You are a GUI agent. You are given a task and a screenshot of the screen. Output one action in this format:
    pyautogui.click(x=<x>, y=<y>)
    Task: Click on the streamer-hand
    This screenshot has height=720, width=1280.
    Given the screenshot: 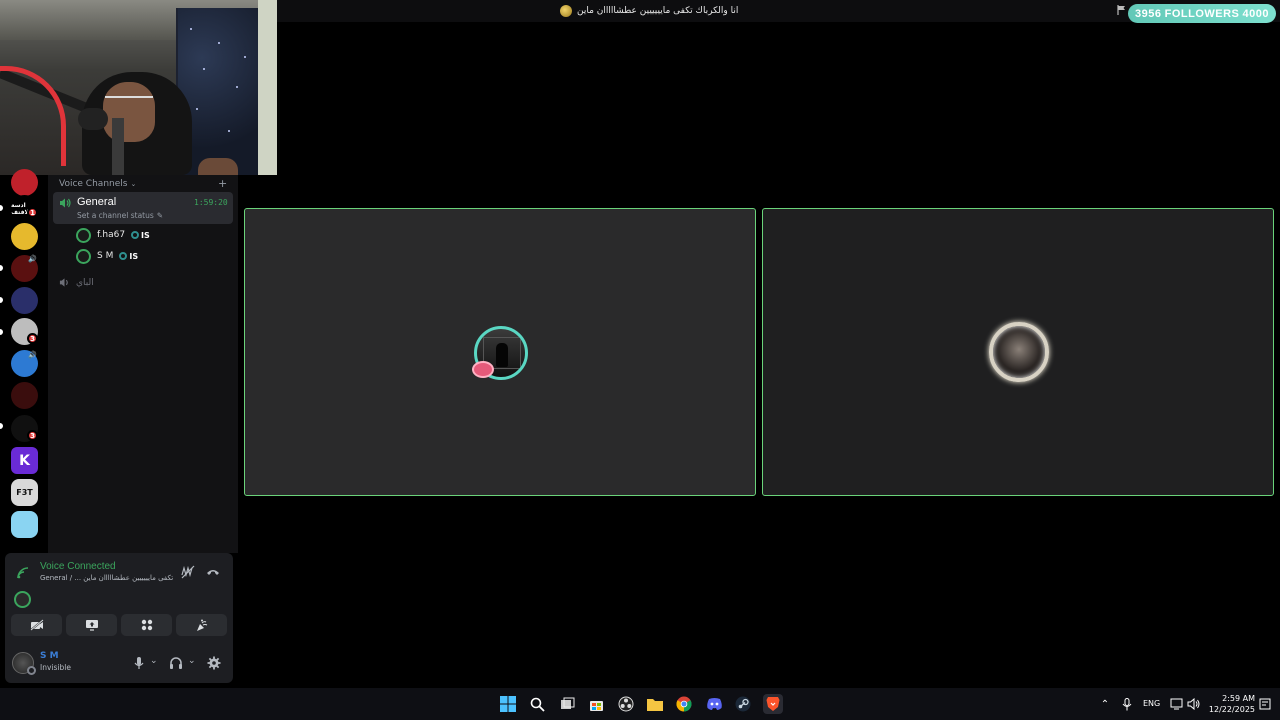 What is the action you would take?
    pyautogui.click(x=218, y=166)
    